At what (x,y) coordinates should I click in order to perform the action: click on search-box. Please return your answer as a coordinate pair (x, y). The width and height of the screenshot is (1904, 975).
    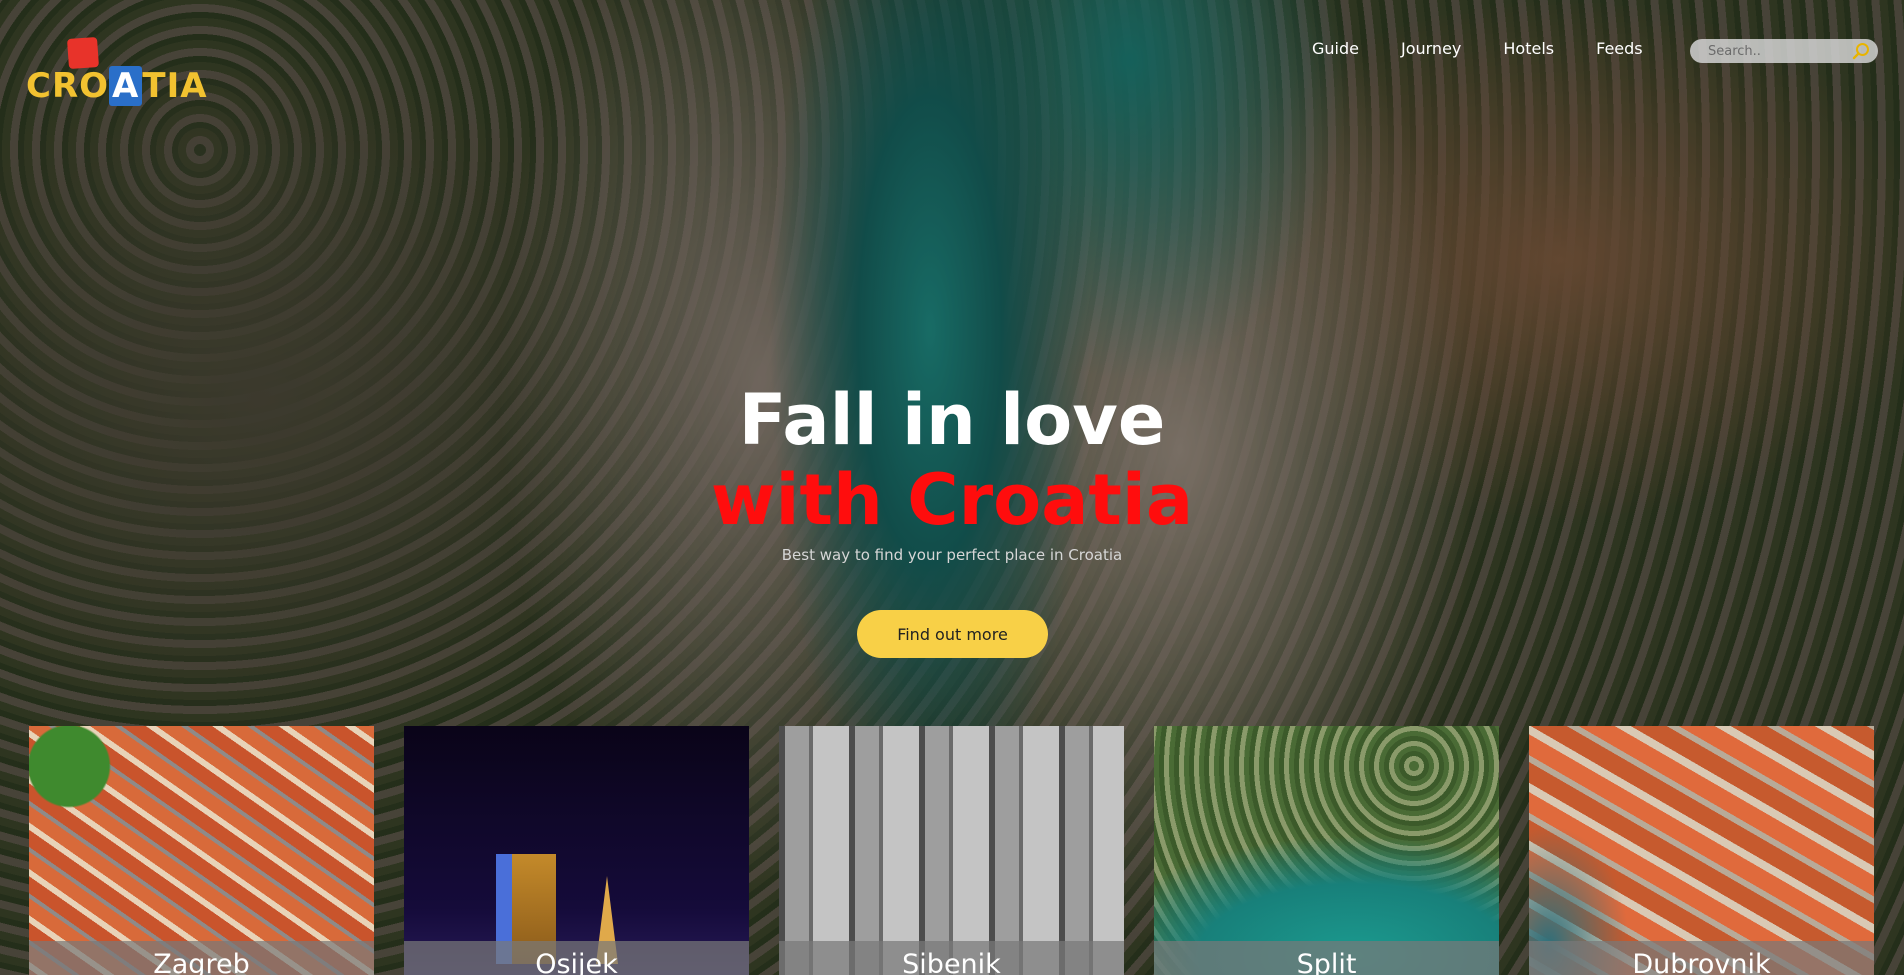
    Looking at the image, I should click on (1784, 51).